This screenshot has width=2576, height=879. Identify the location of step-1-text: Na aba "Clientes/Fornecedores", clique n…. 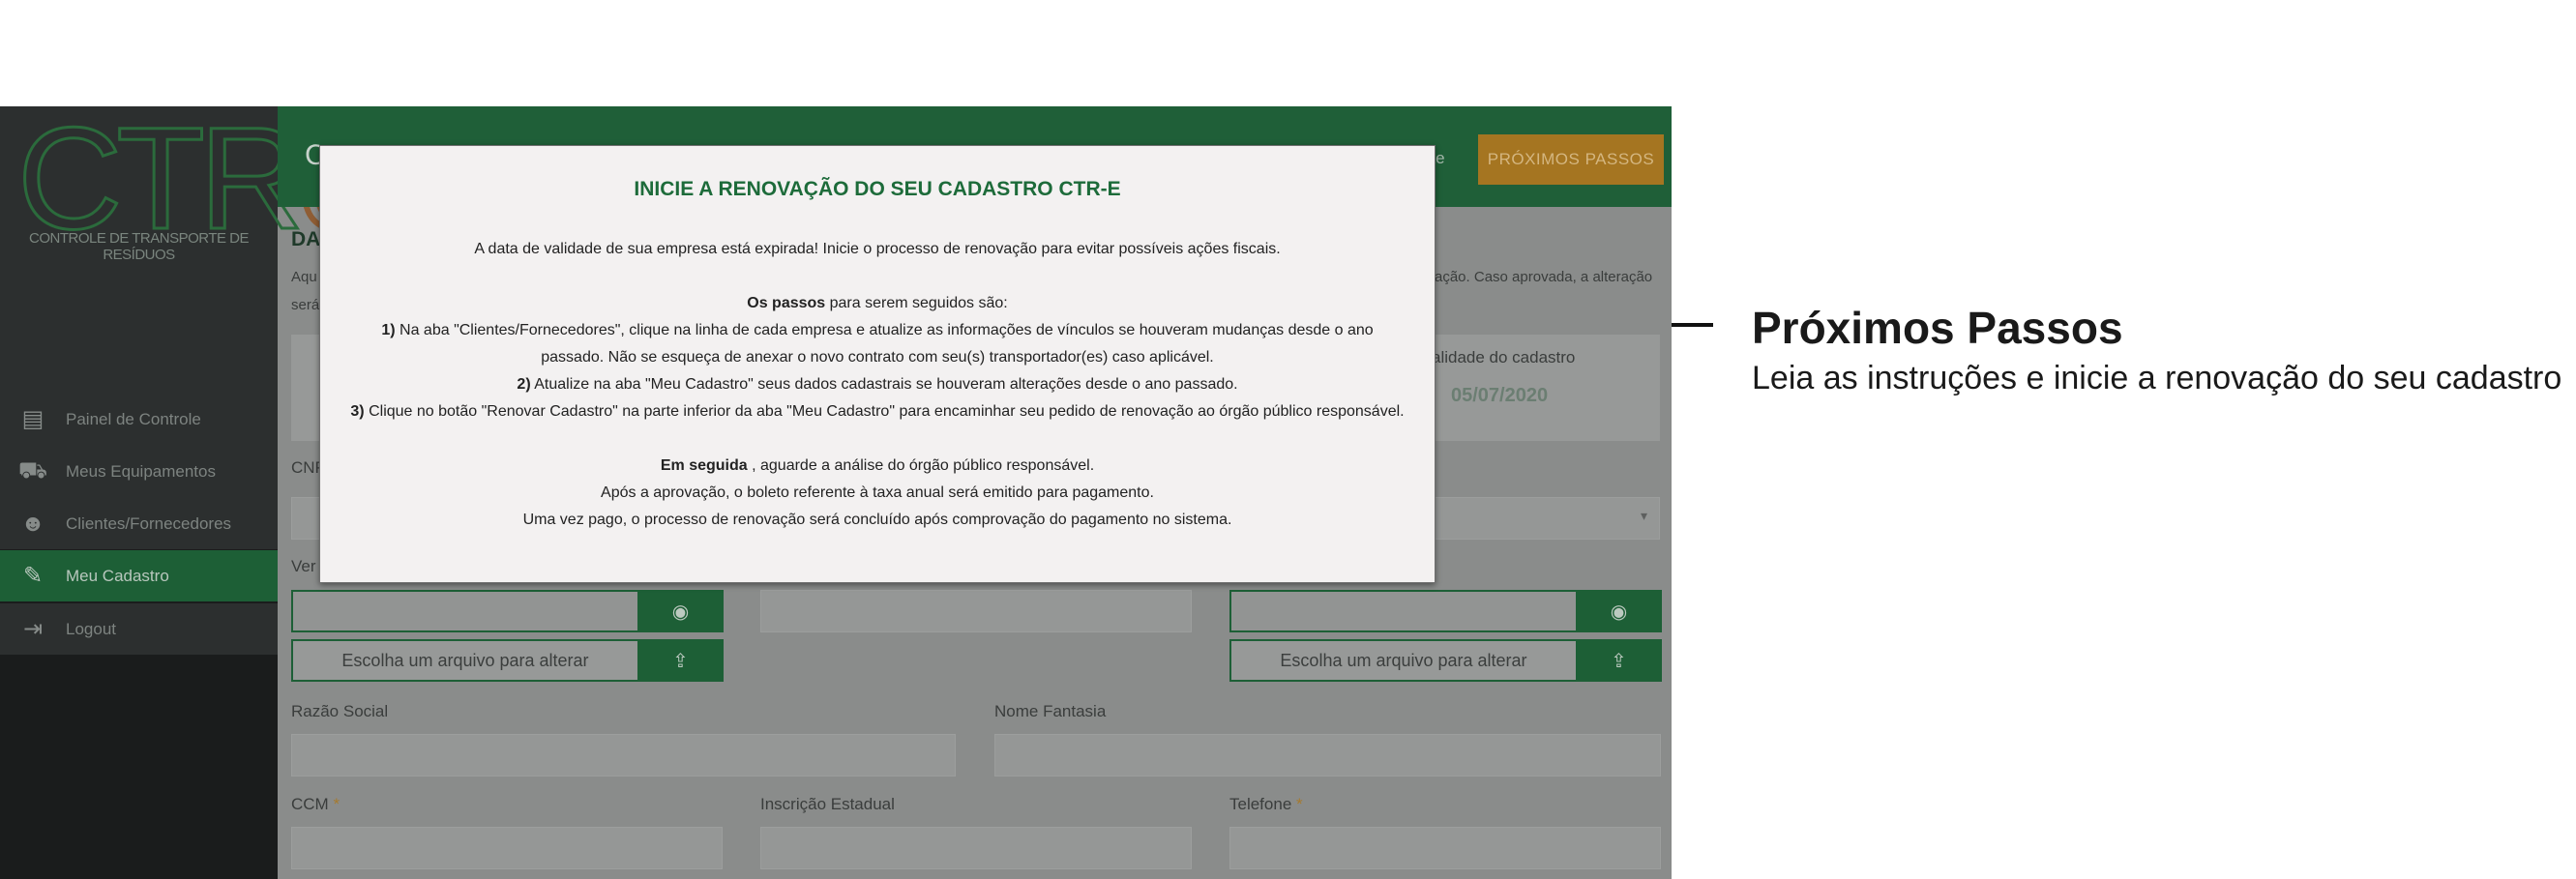
(885, 330).